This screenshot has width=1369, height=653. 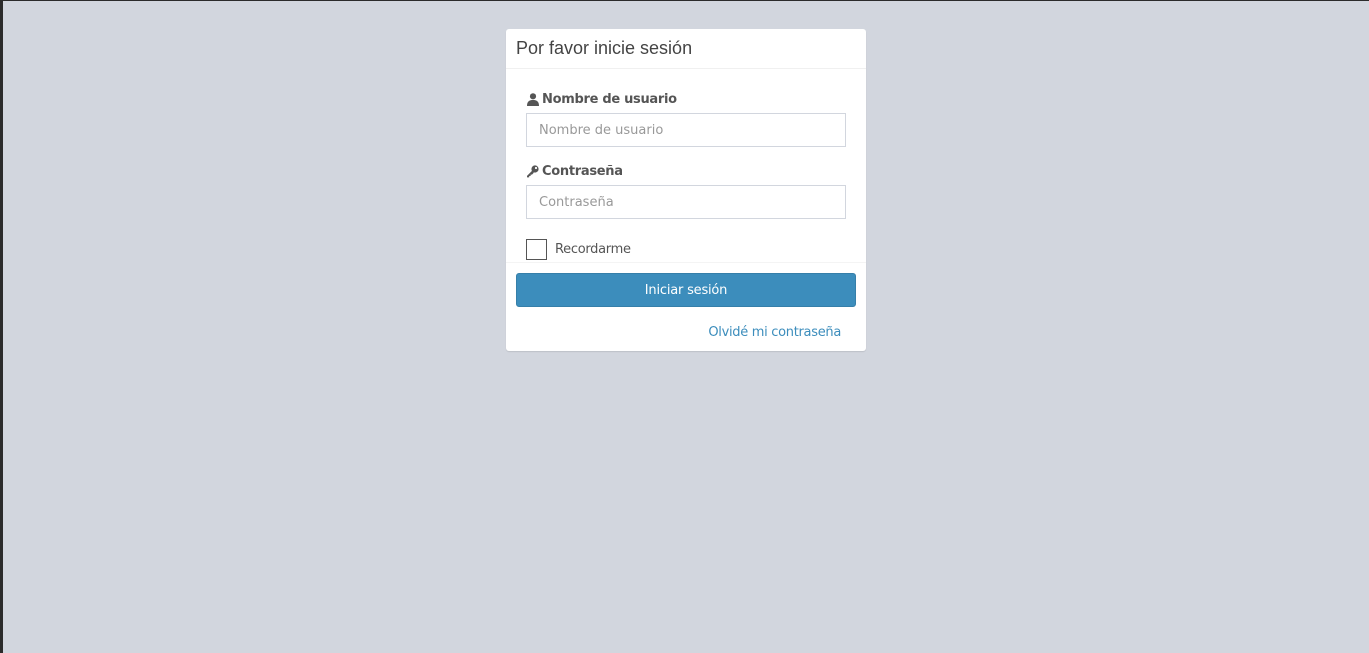 What do you see at coordinates (686, 130) in the screenshot?
I see `username-input` at bounding box center [686, 130].